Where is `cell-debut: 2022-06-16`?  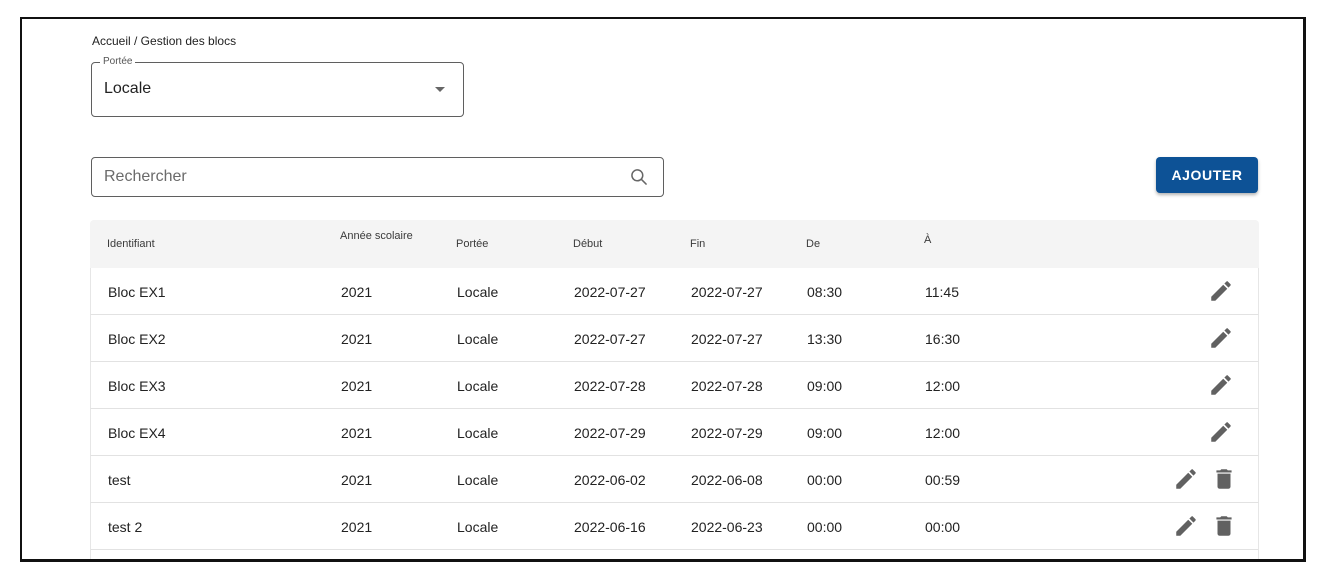 cell-debut: 2022-06-16 is located at coordinates (610, 527).